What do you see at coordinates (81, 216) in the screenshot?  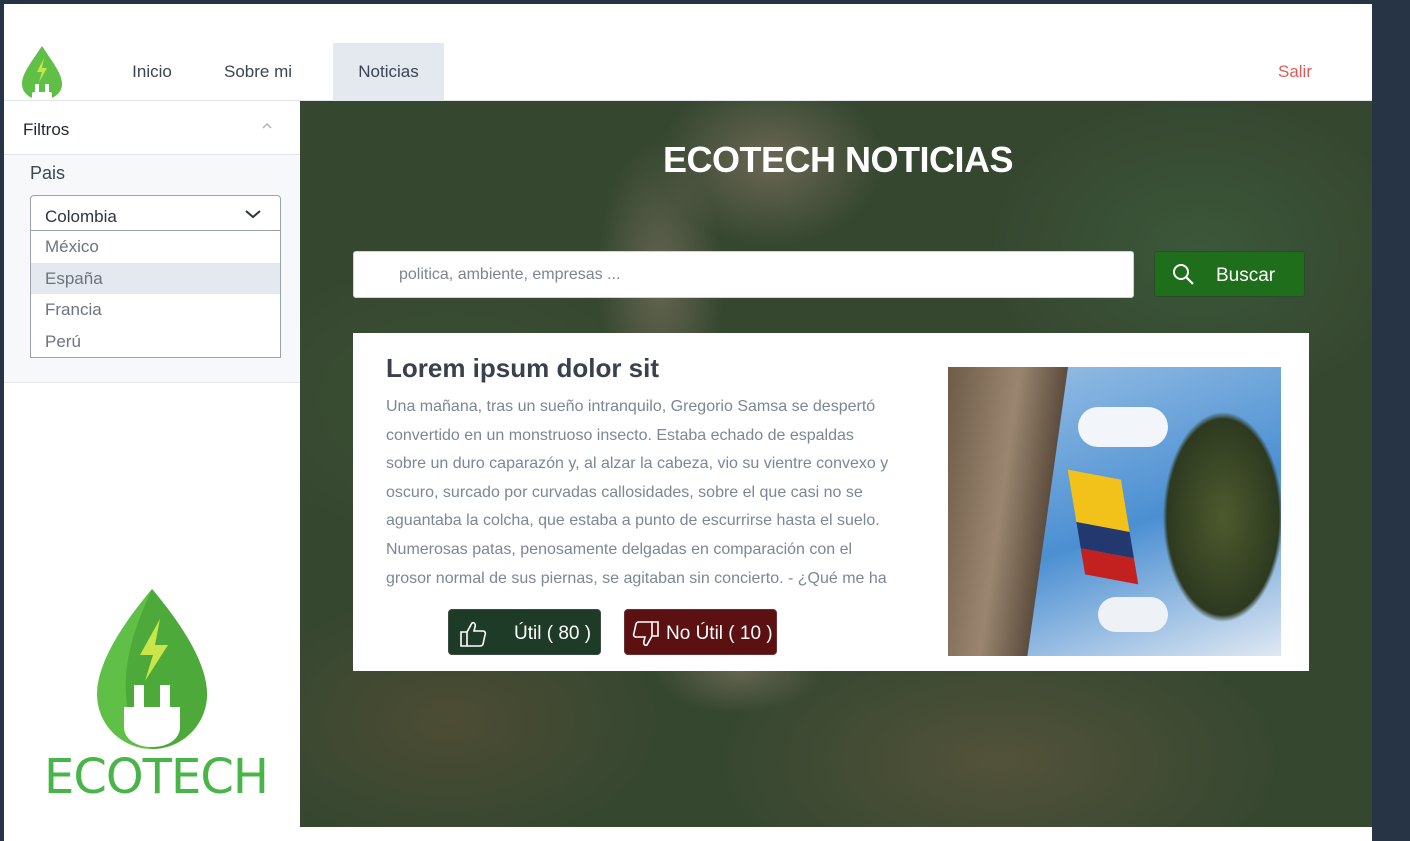 I see `country-select-value: Colombia` at bounding box center [81, 216].